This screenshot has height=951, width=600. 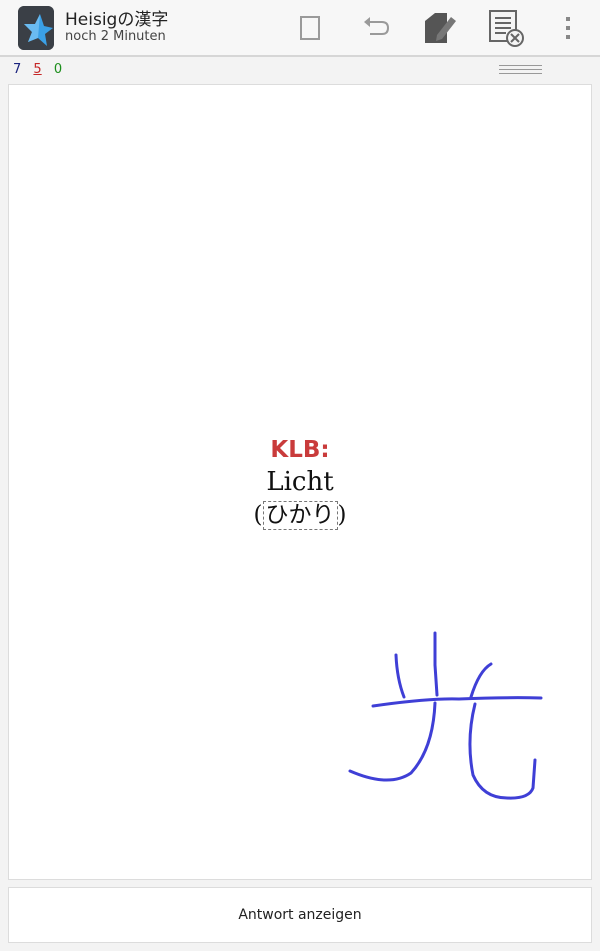 I want to click on card-counts: 7 5 0, so click(x=41, y=69).